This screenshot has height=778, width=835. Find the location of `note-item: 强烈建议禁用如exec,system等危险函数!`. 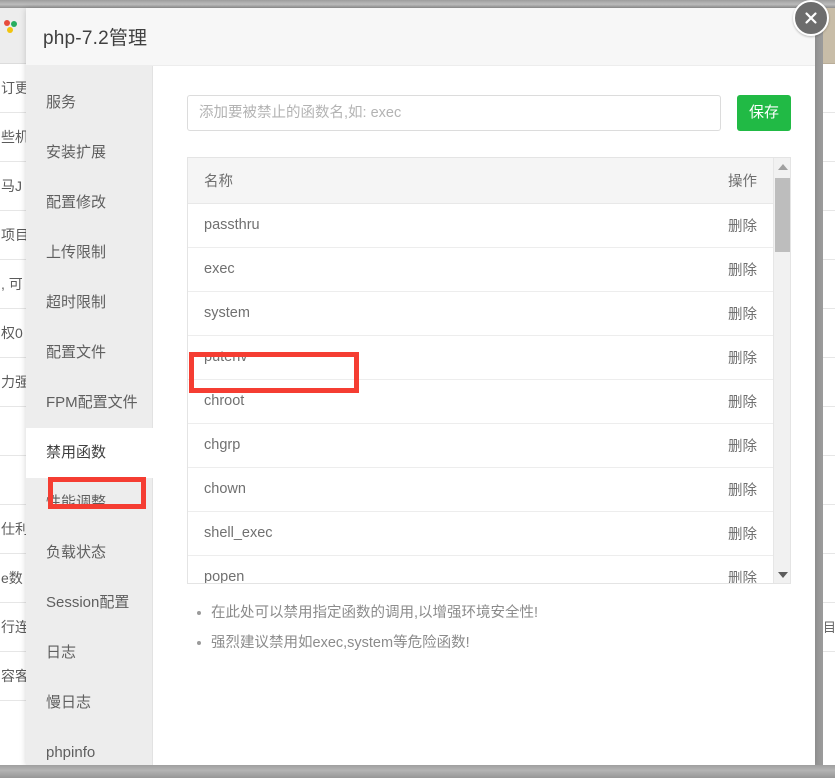

note-item: 强烈建议禁用如exec,system等危险函数! is located at coordinates (494, 643).